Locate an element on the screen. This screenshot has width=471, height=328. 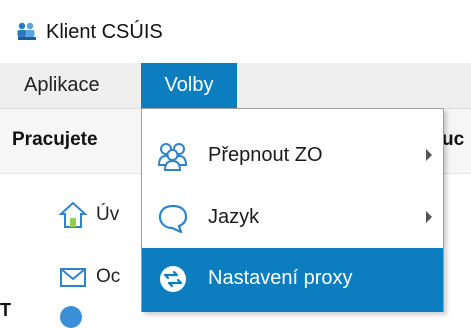
menu-item-prepnout-zo: Přepnout ZO is located at coordinates (292, 156).